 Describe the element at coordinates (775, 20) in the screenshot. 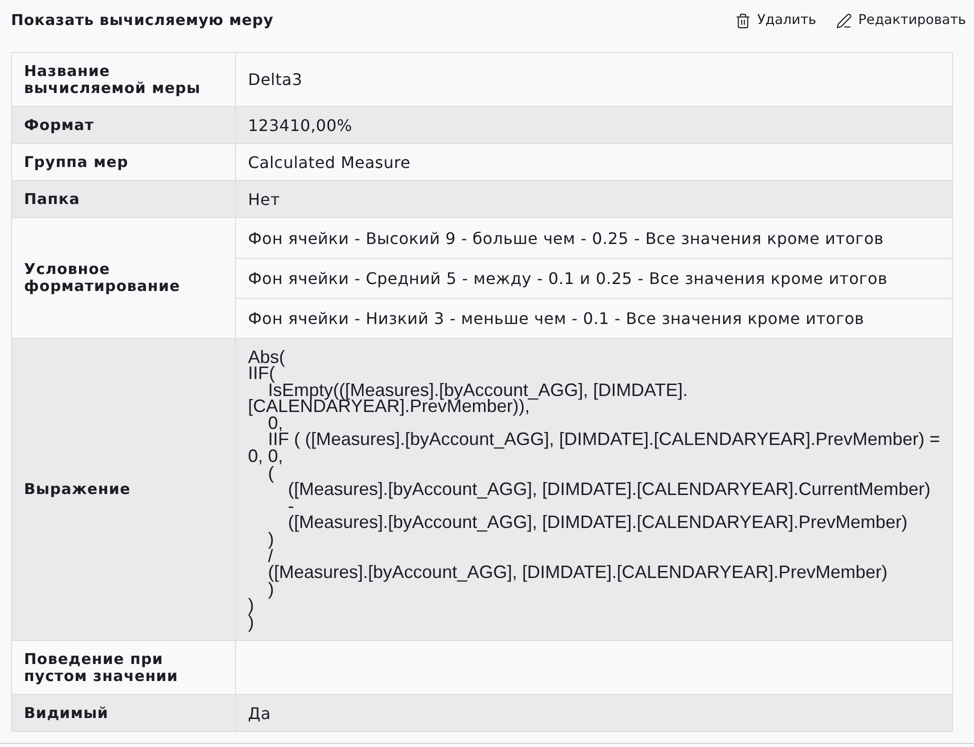

I see `delete-button: Удалить` at that location.